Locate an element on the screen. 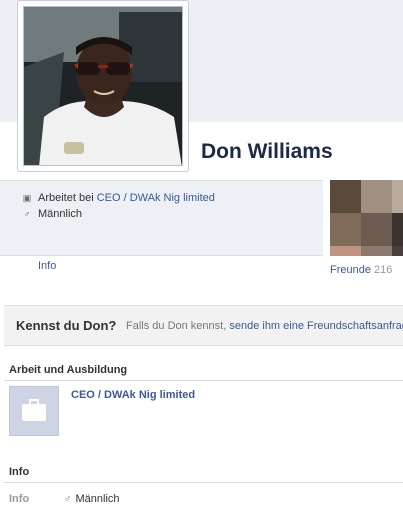 The height and width of the screenshot is (513, 403). info-gender-value: ♂ Männlich is located at coordinates (92, 499).